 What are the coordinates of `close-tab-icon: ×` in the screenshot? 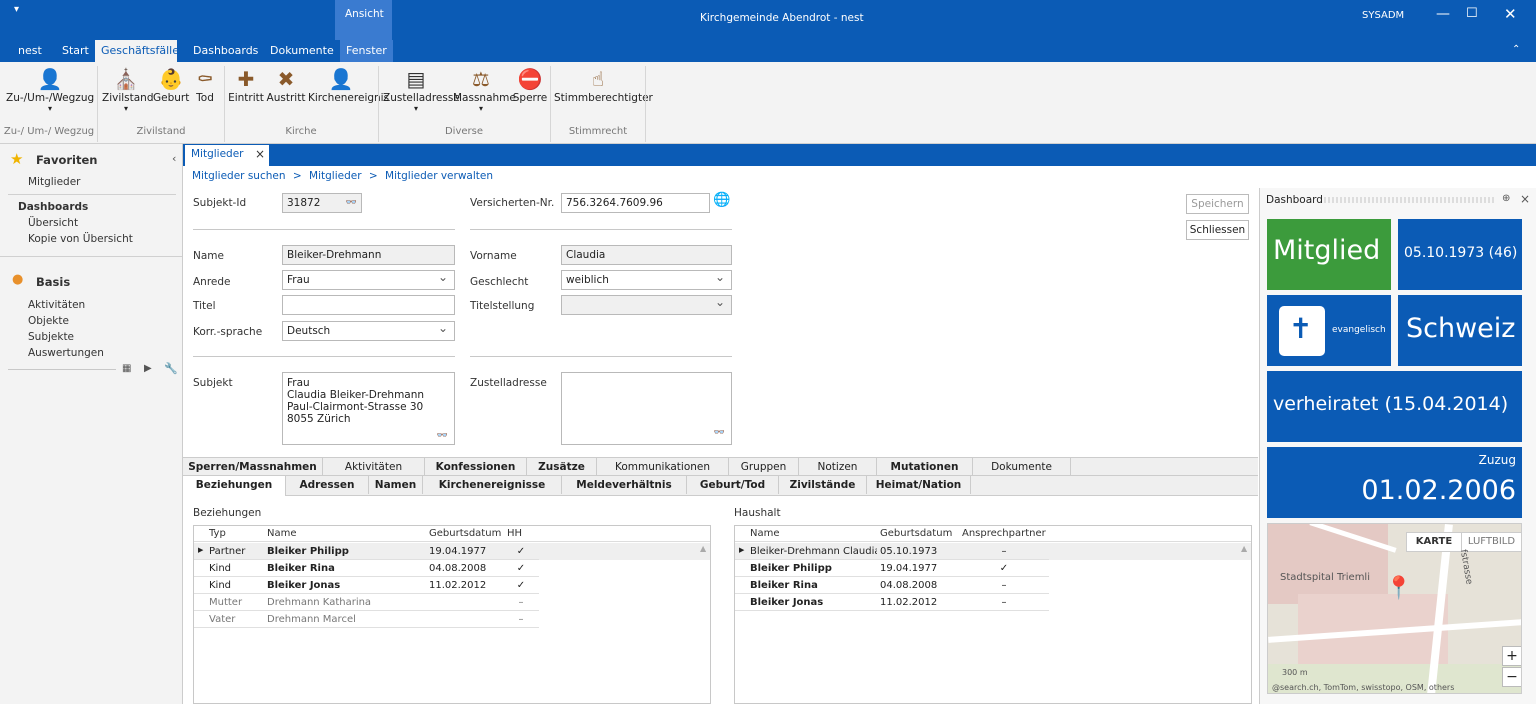 It's located at (260, 154).